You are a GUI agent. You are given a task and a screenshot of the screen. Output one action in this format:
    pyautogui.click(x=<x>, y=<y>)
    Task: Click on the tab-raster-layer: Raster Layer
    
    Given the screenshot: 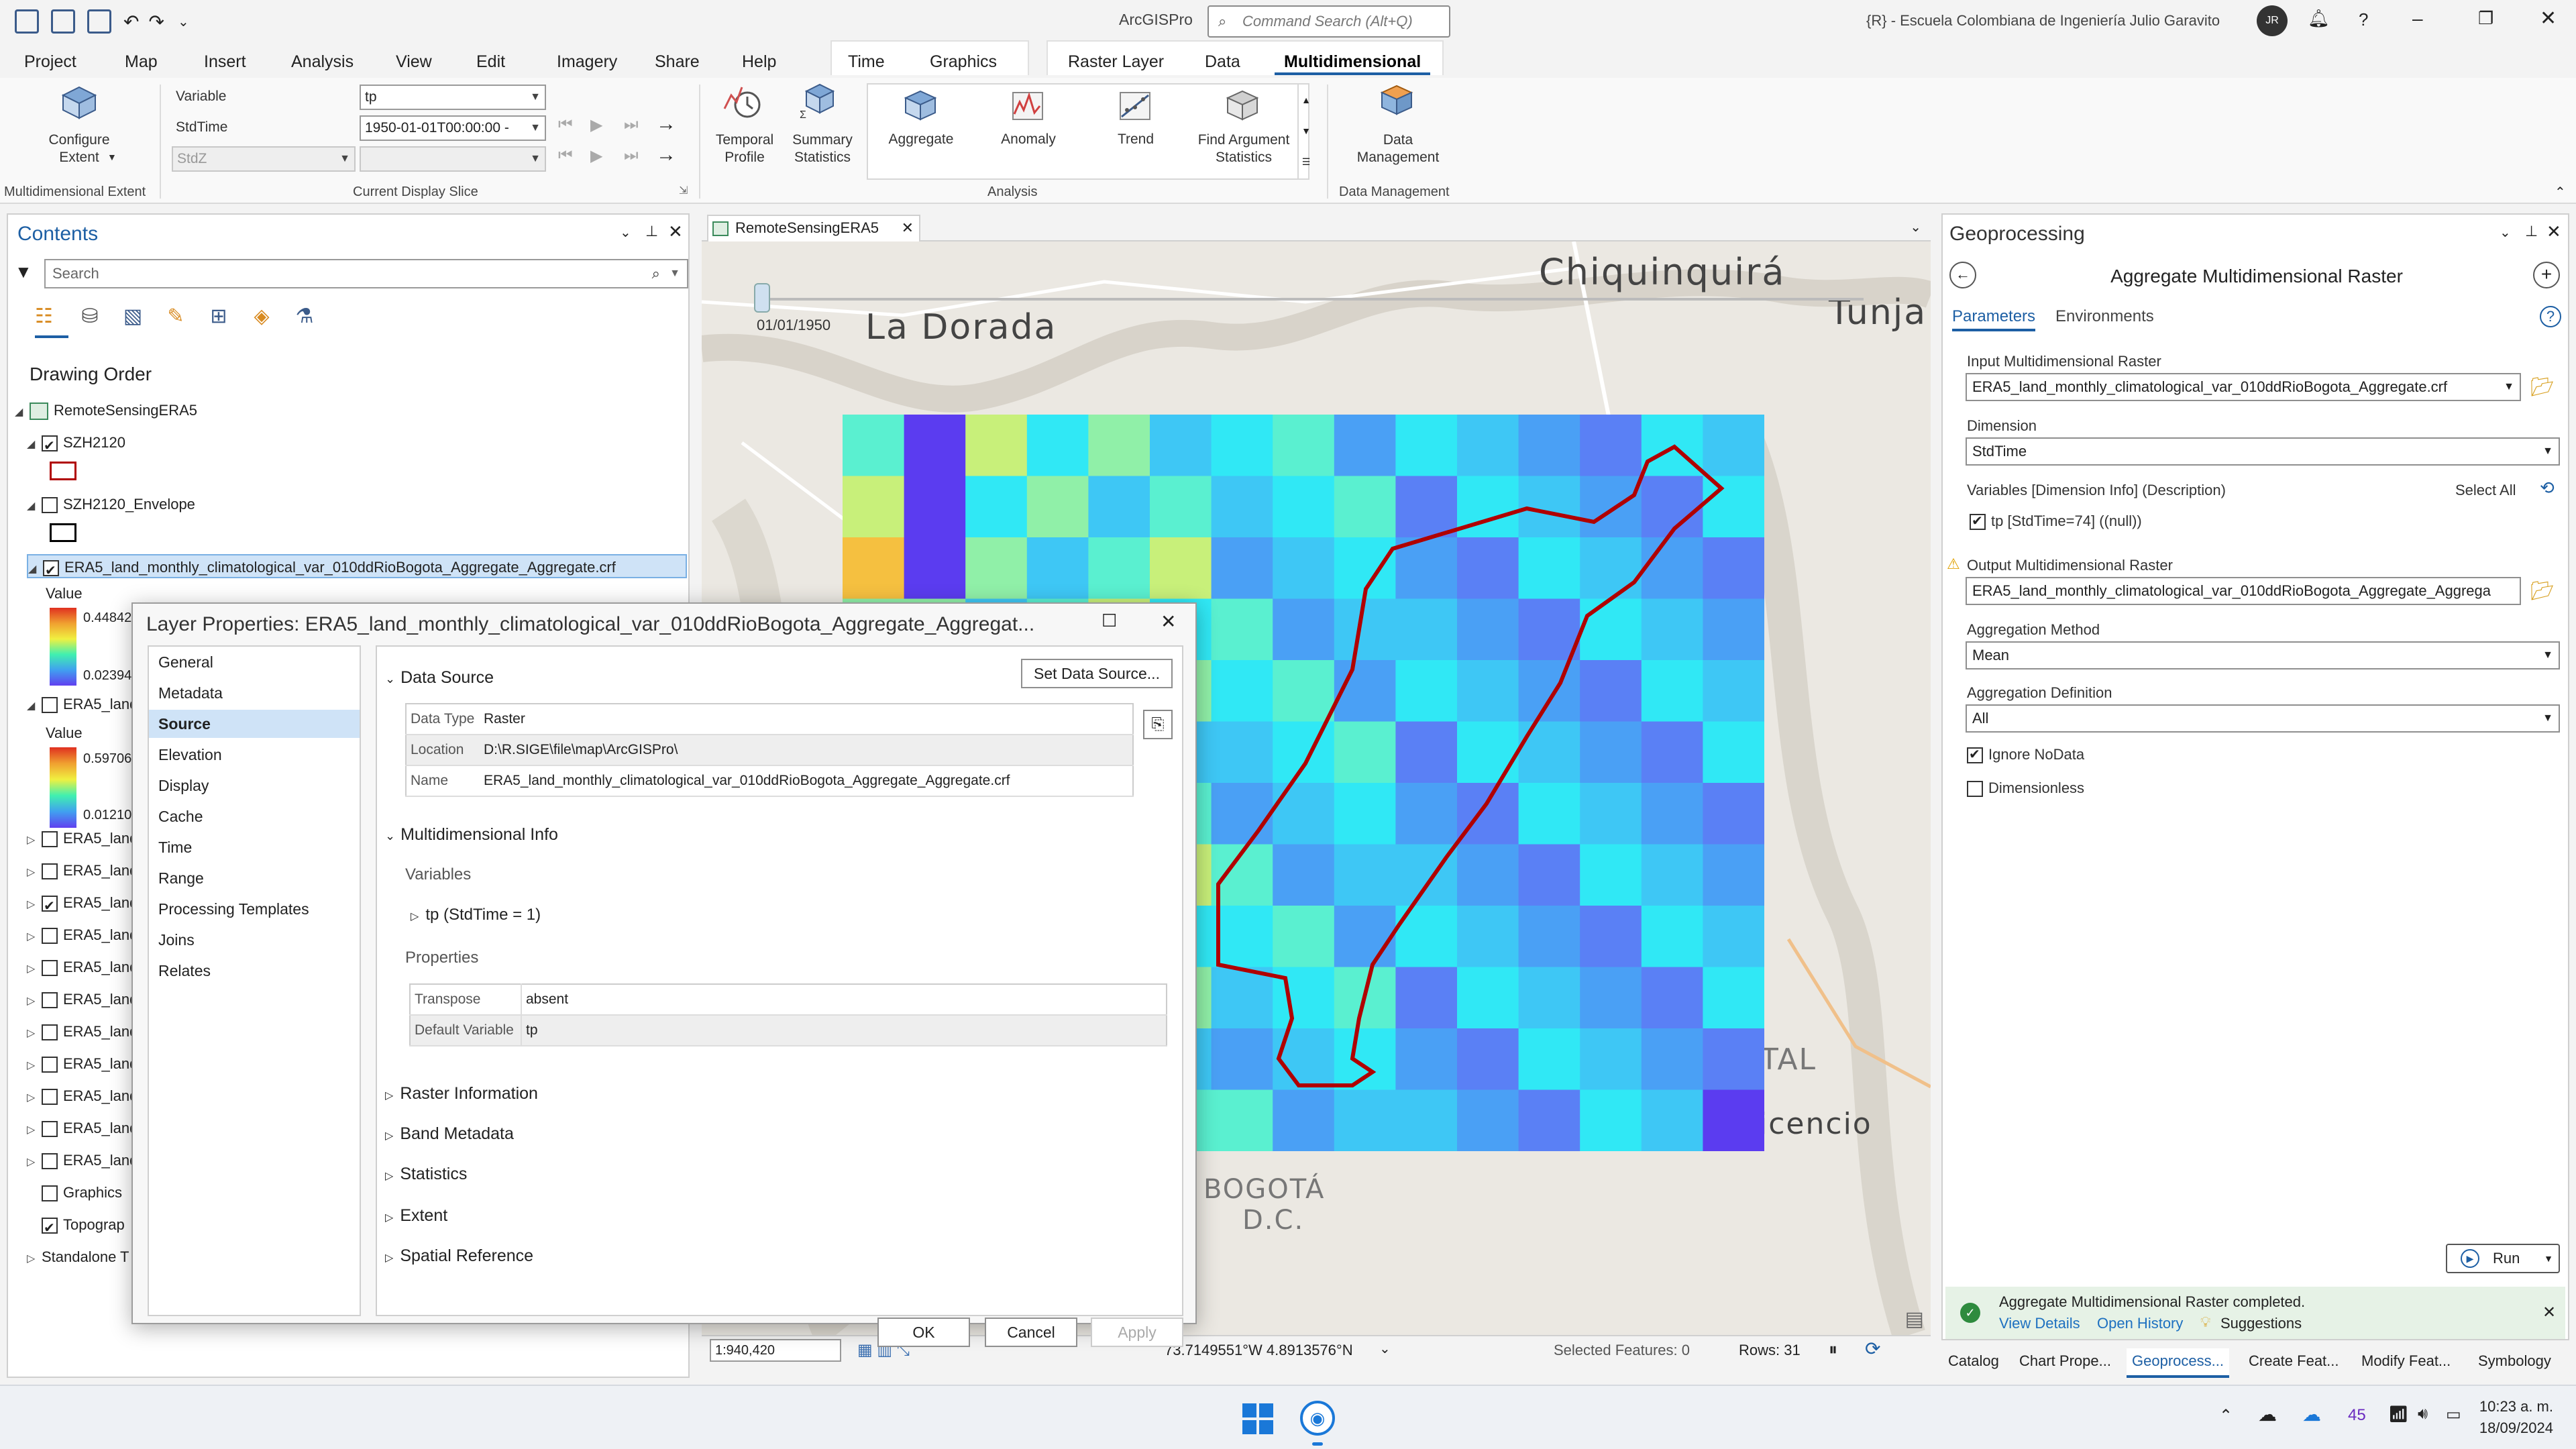 What is the action you would take?
    pyautogui.click(x=1116, y=61)
    